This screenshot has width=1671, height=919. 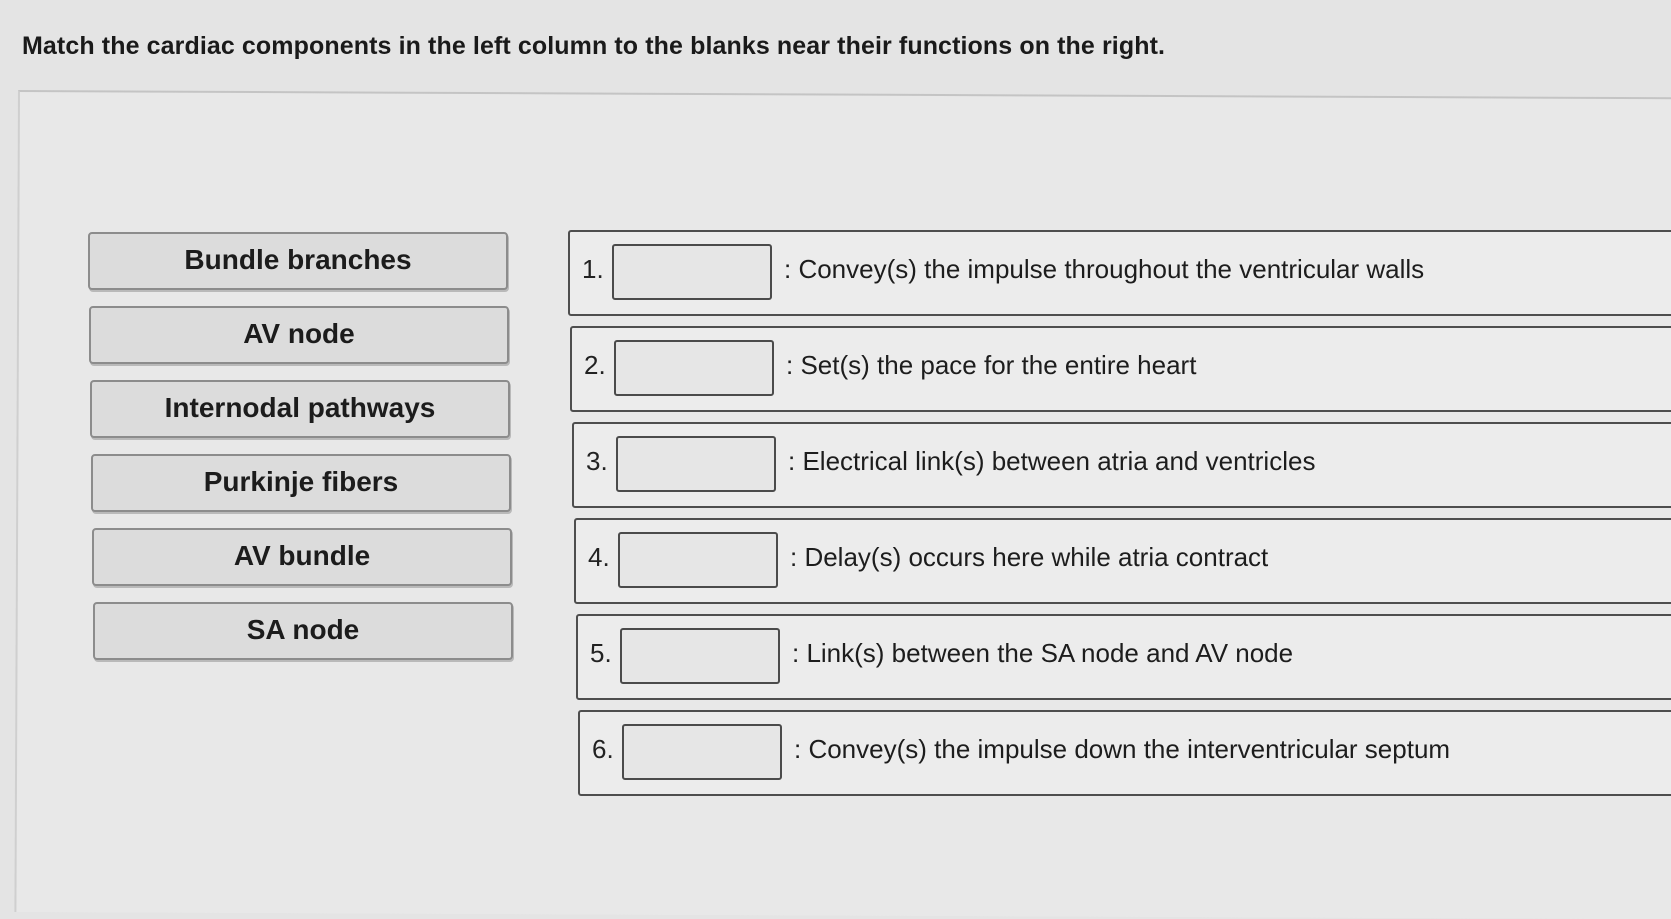 What do you see at coordinates (597, 461) in the screenshot?
I see `row-number: 3.` at bounding box center [597, 461].